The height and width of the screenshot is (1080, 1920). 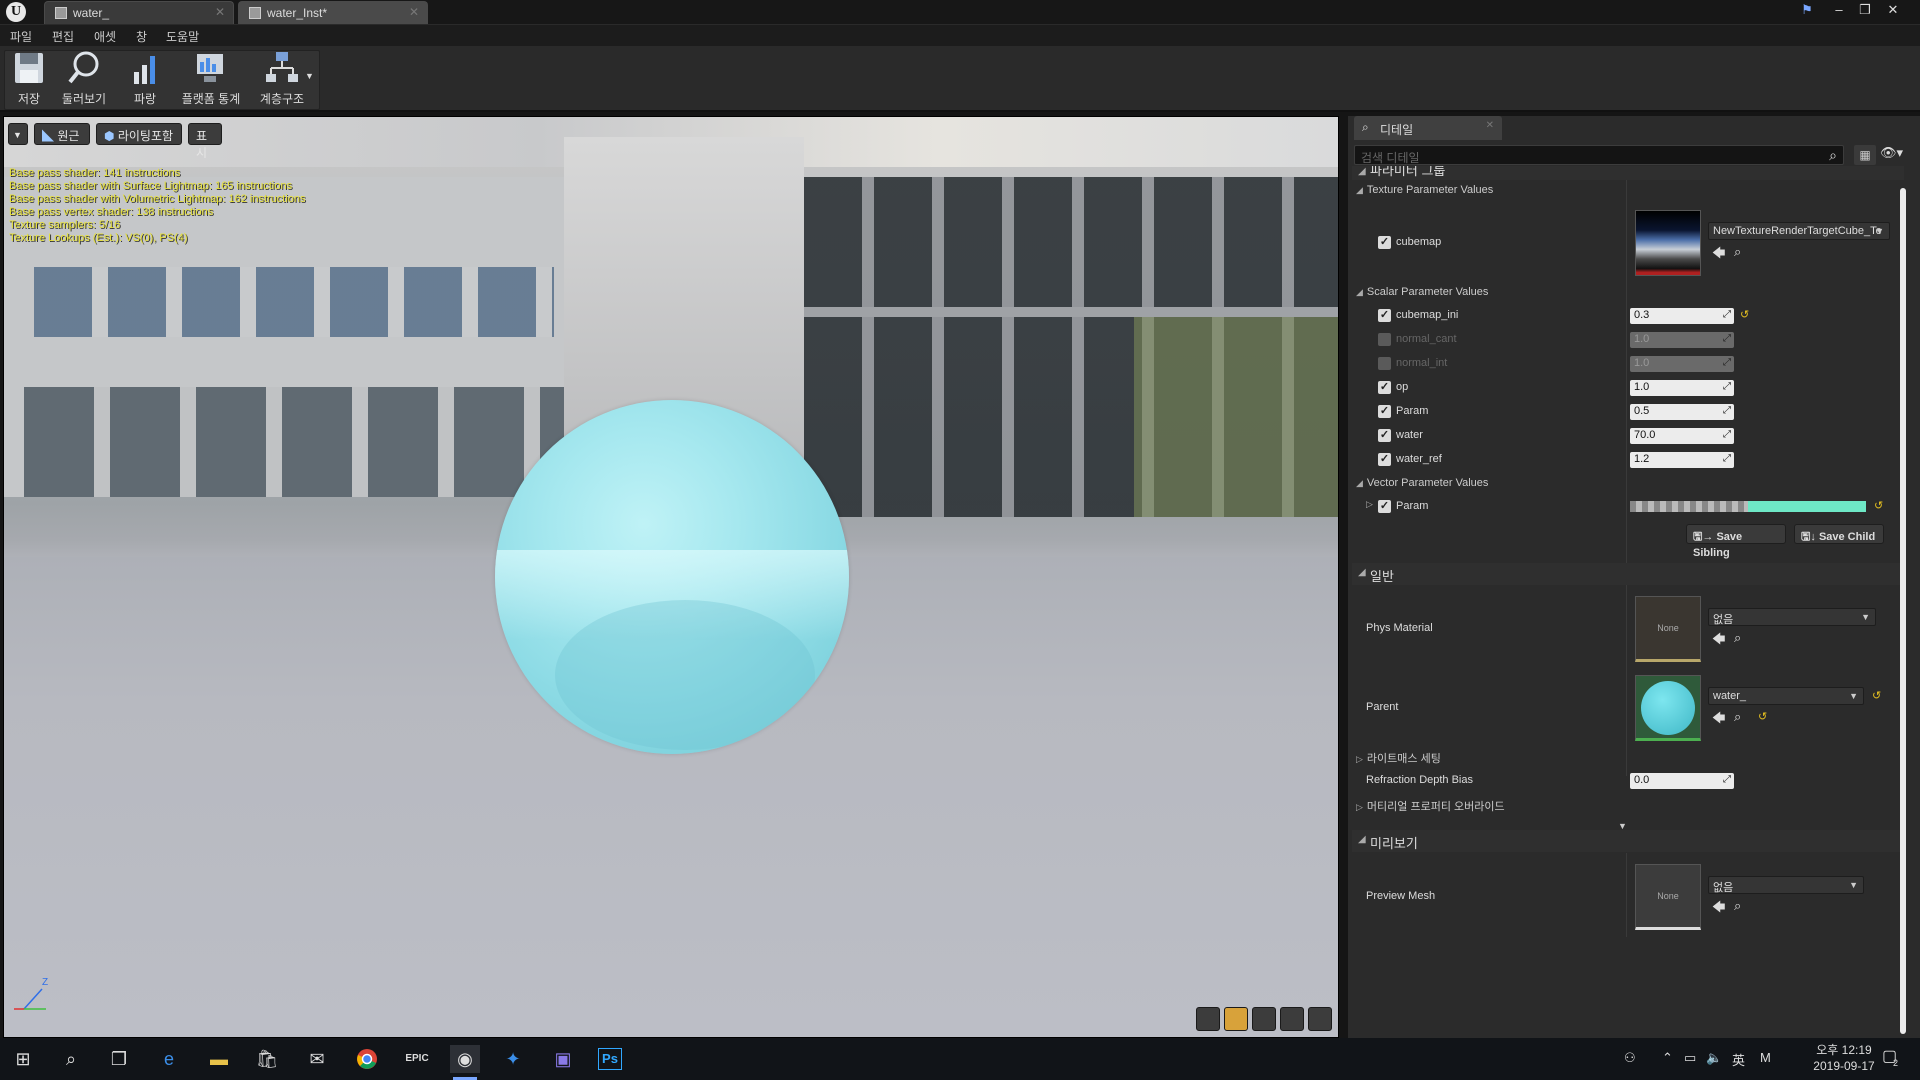 What do you see at coordinates (317, 1059) in the screenshot?
I see `mail-icon: ✉` at bounding box center [317, 1059].